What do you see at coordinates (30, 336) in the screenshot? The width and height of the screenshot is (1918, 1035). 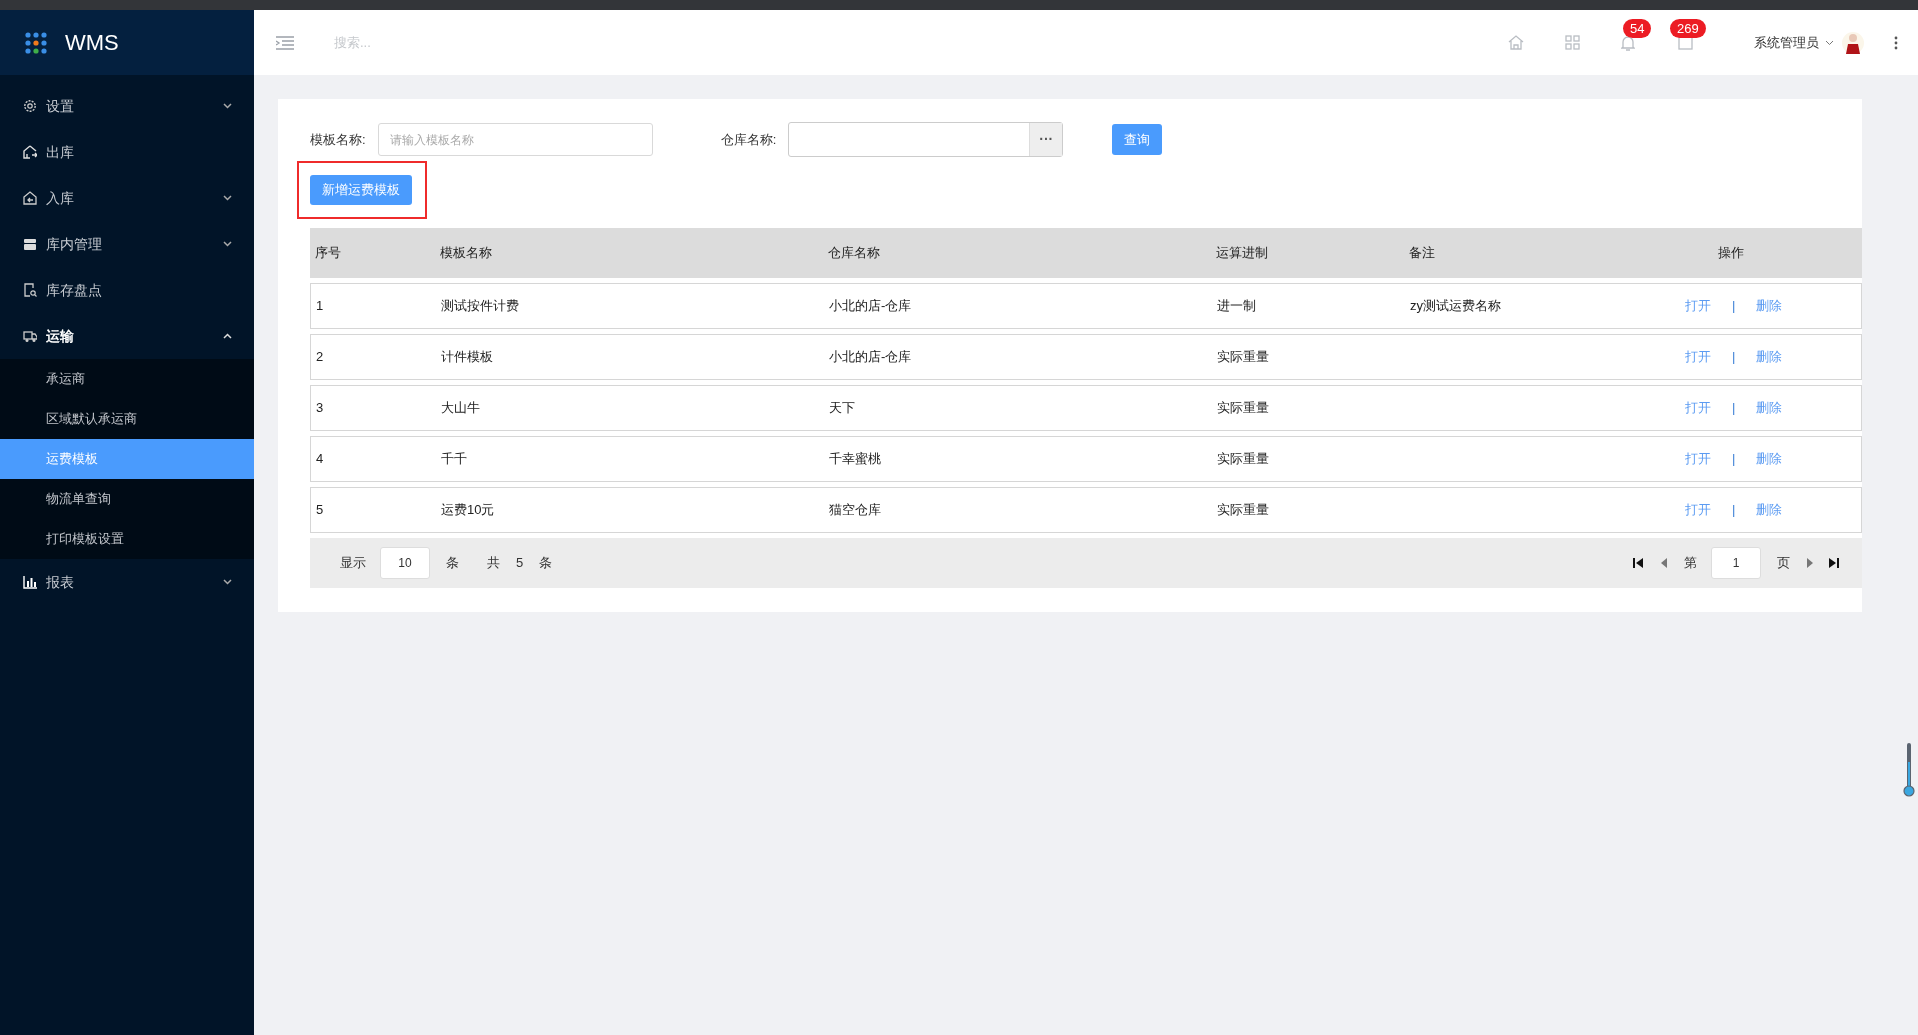 I see `truck-icon` at bounding box center [30, 336].